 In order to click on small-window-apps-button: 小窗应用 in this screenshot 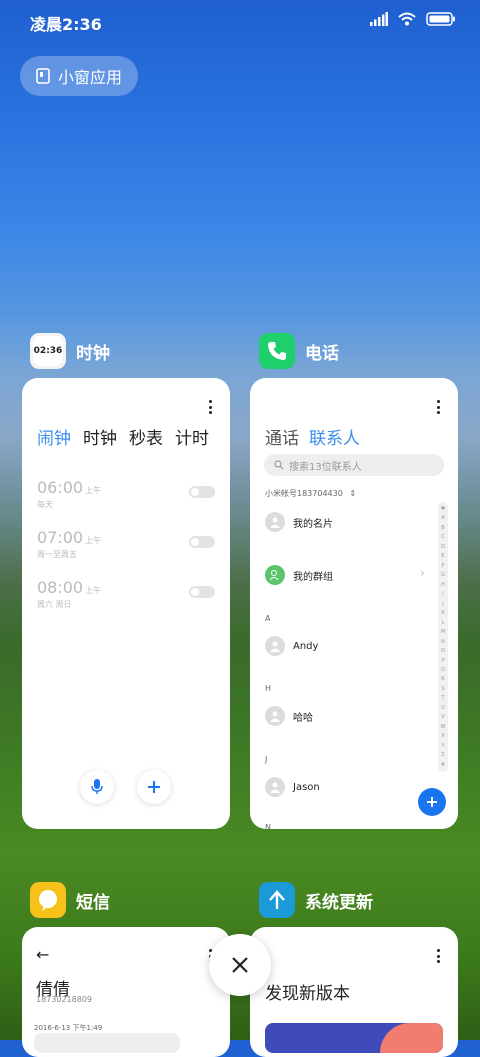, I will do `click(79, 76)`.